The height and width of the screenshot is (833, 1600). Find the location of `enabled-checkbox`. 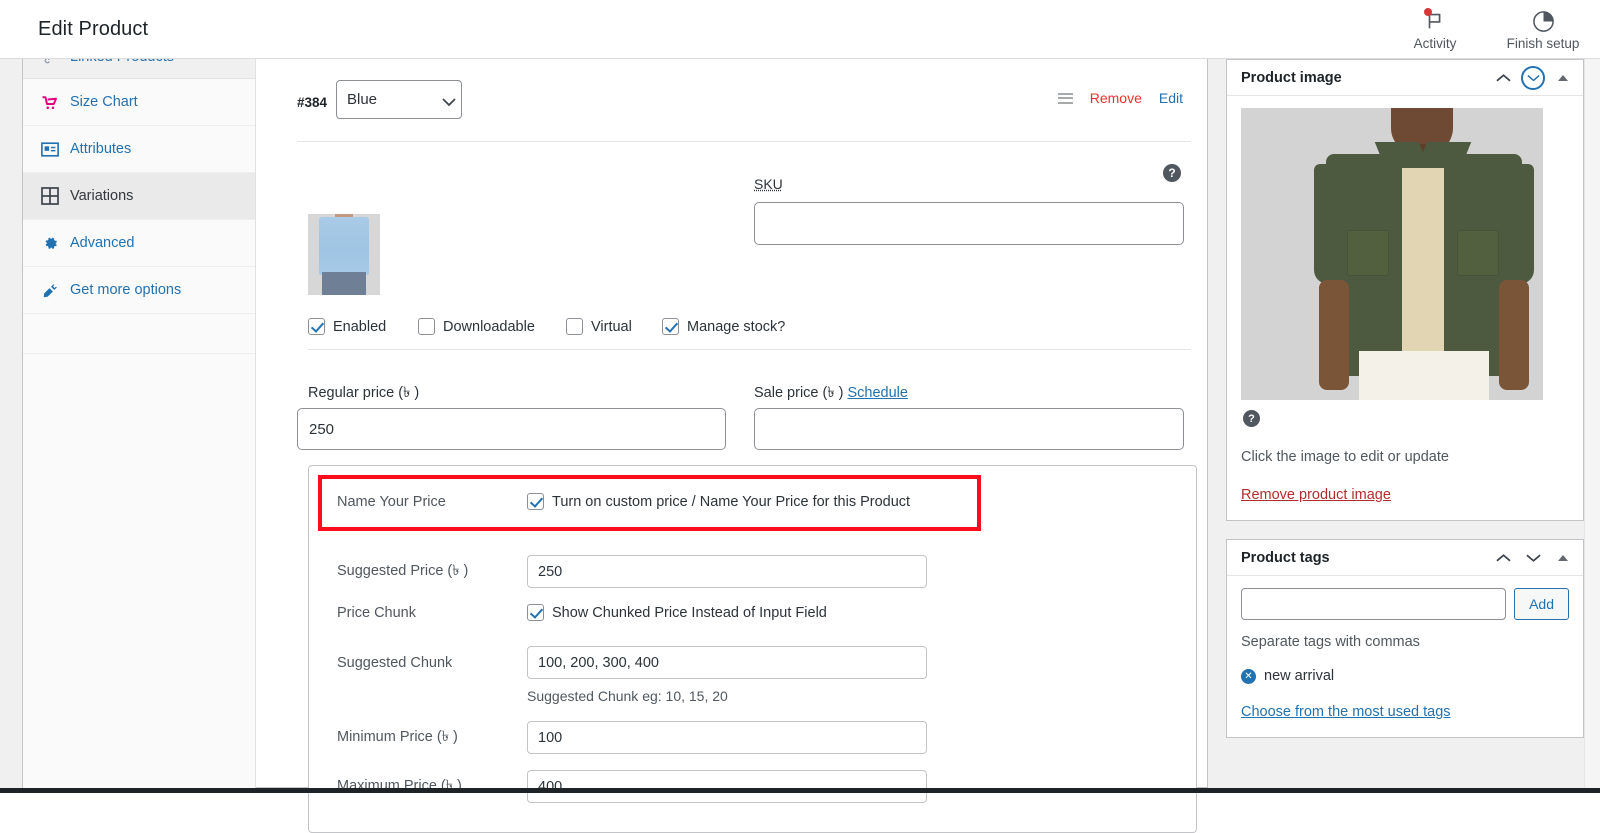

enabled-checkbox is located at coordinates (316, 326).